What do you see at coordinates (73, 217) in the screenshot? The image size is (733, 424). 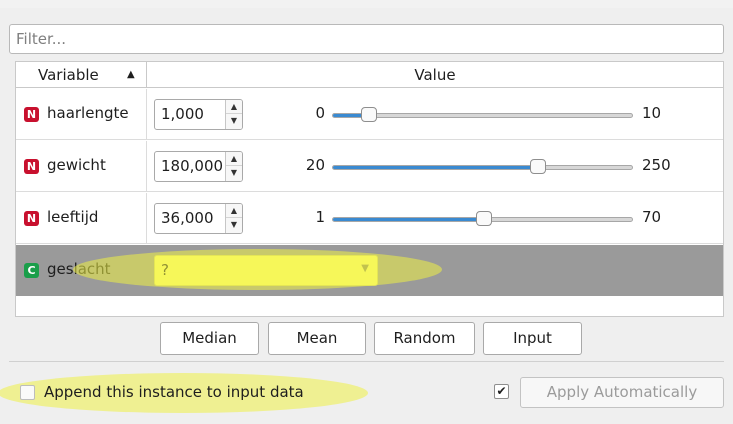 I see `variable-name: leeftijd` at bounding box center [73, 217].